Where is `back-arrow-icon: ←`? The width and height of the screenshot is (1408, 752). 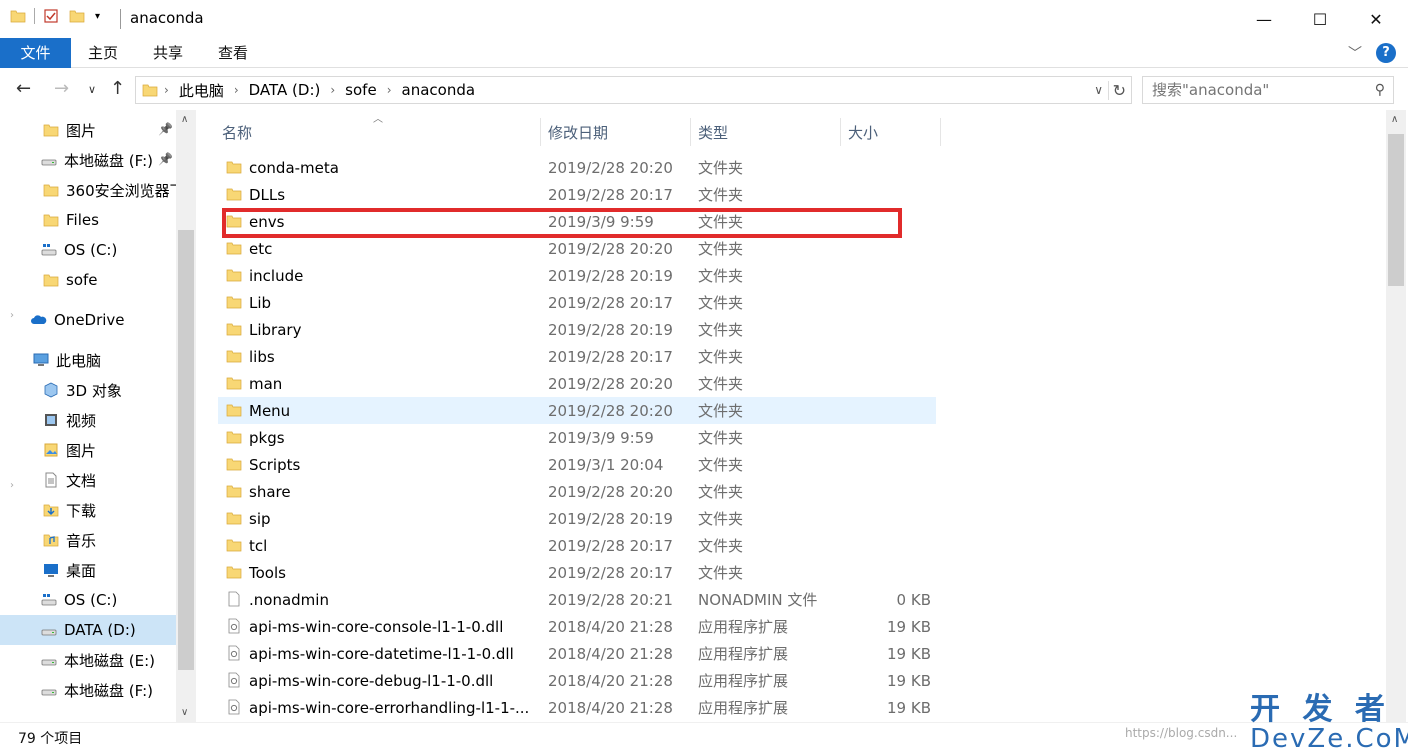 back-arrow-icon: ← is located at coordinates (23, 88).